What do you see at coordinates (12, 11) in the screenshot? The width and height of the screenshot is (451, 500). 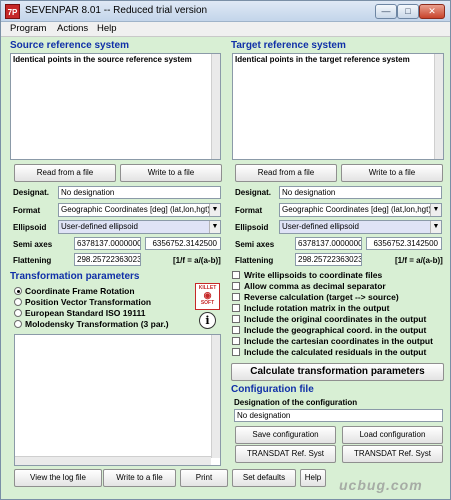 I see `app-icon: 7P` at bounding box center [12, 11].